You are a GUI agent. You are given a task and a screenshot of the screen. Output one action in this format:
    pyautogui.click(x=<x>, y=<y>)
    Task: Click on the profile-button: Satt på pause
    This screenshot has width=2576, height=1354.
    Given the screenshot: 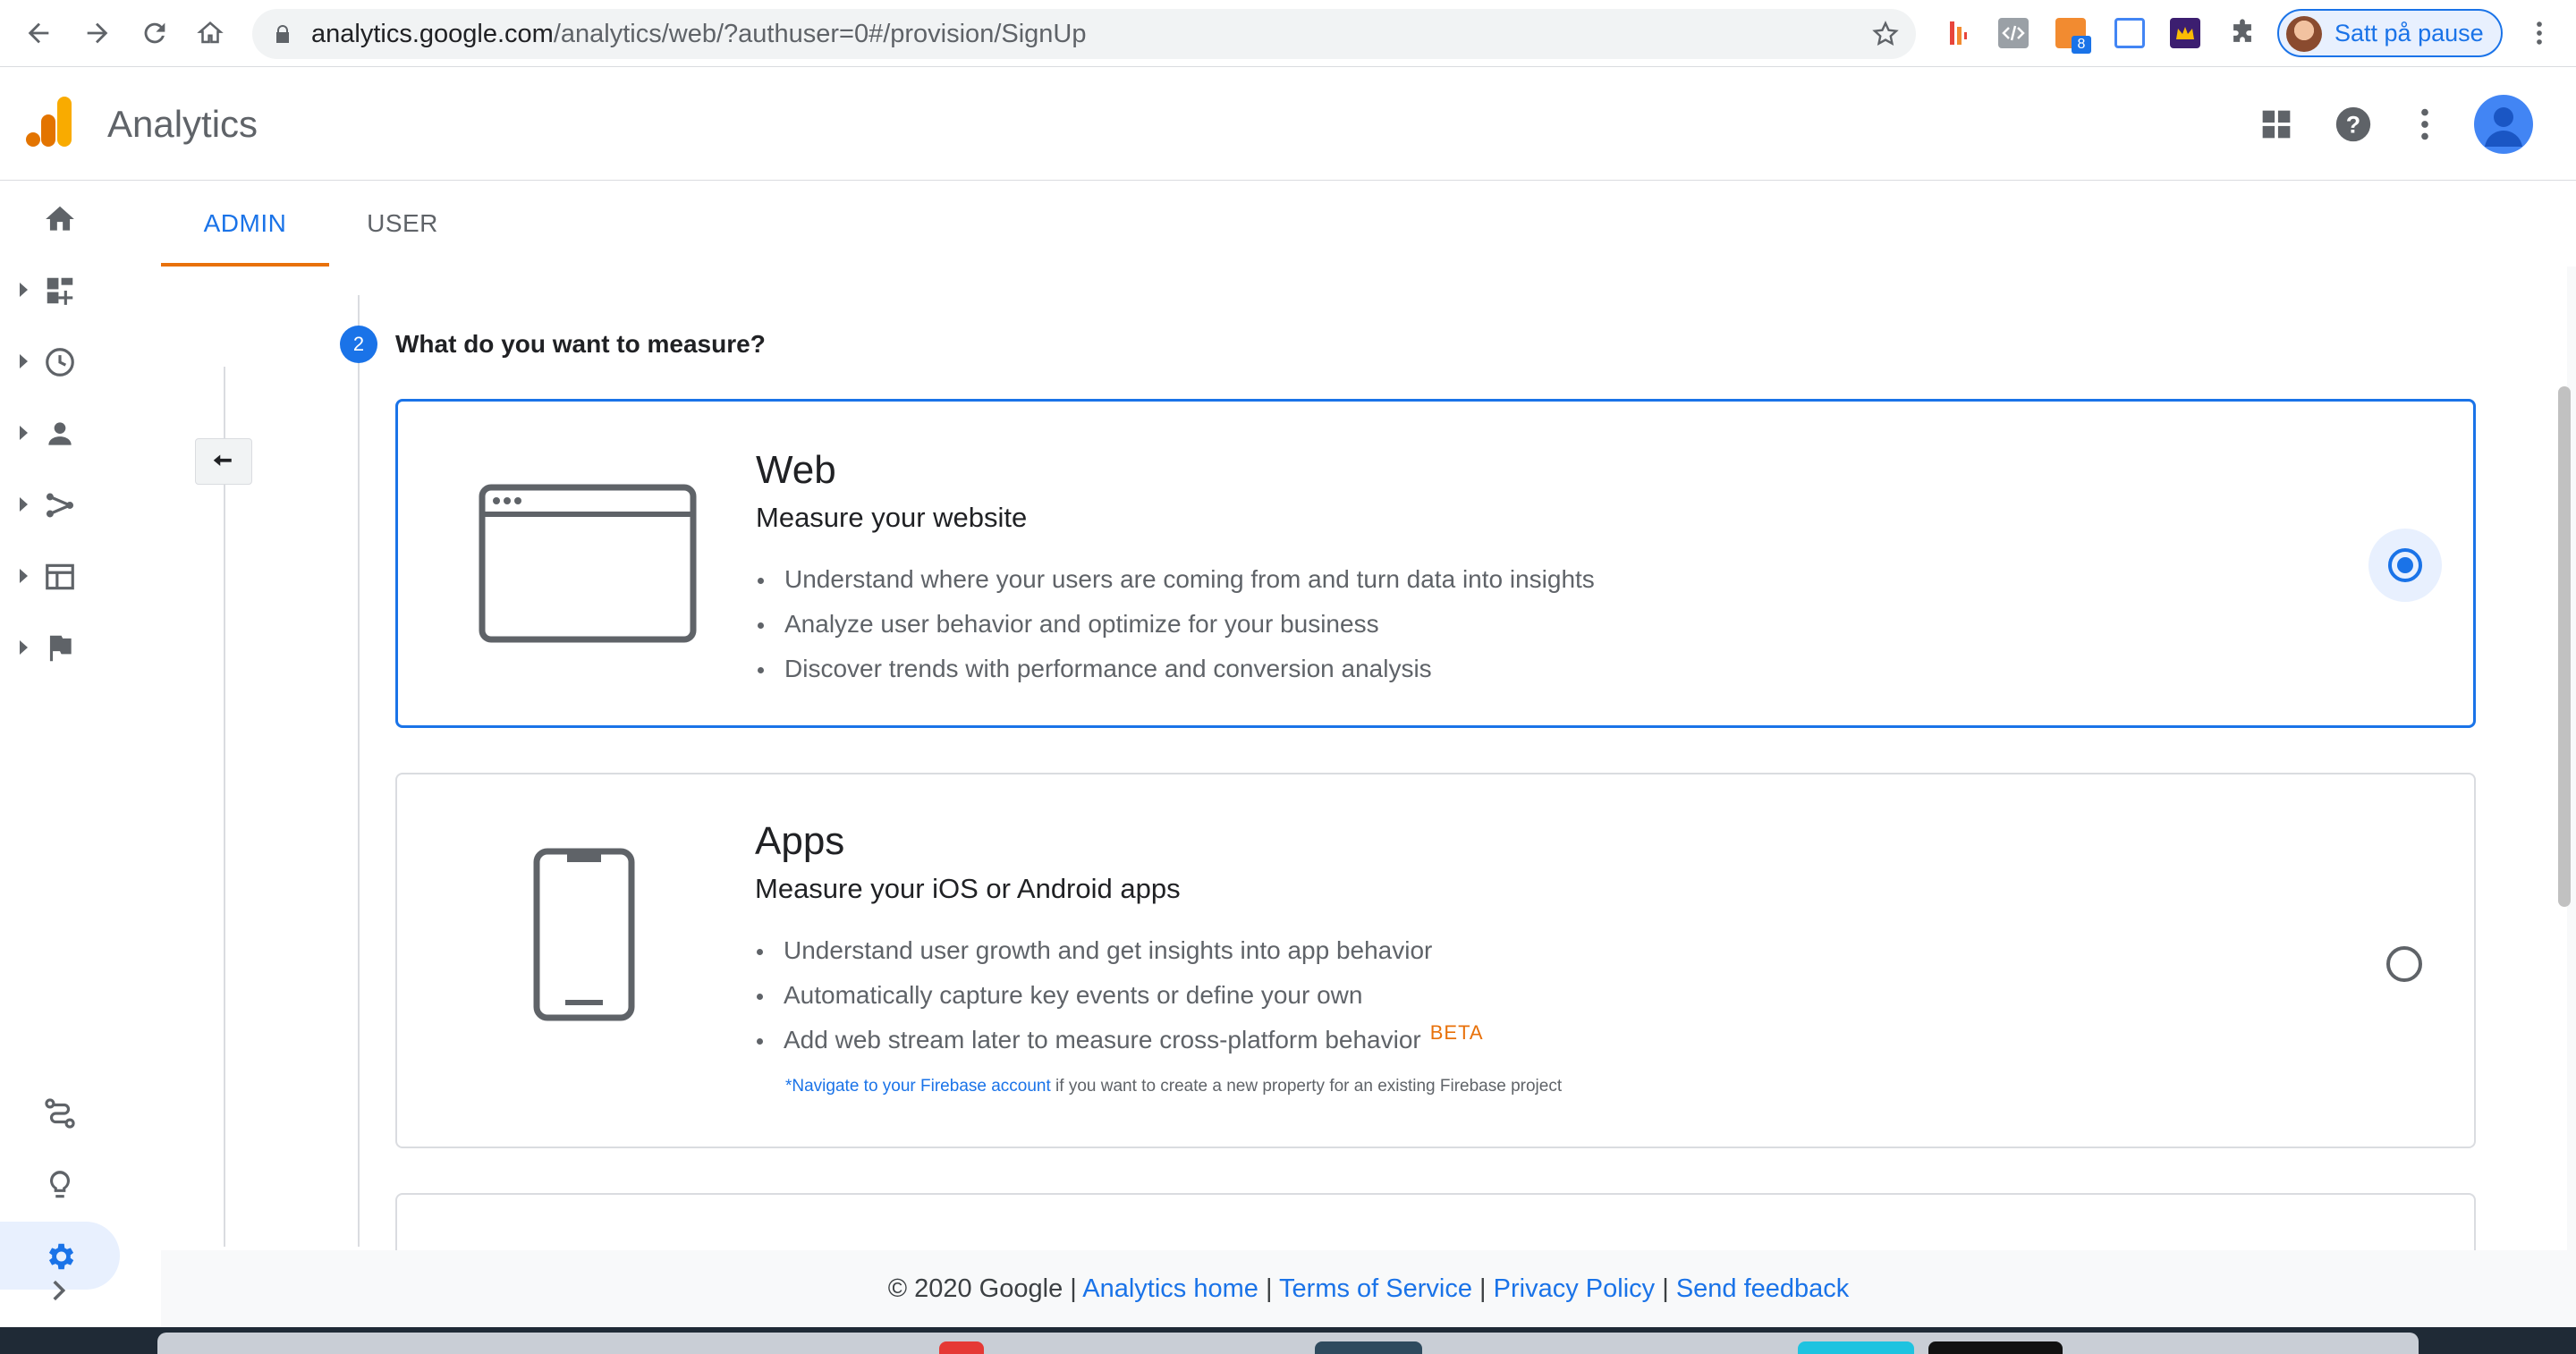 What is the action you would take?
    pyautogui.click(x=2390, y=33)
    